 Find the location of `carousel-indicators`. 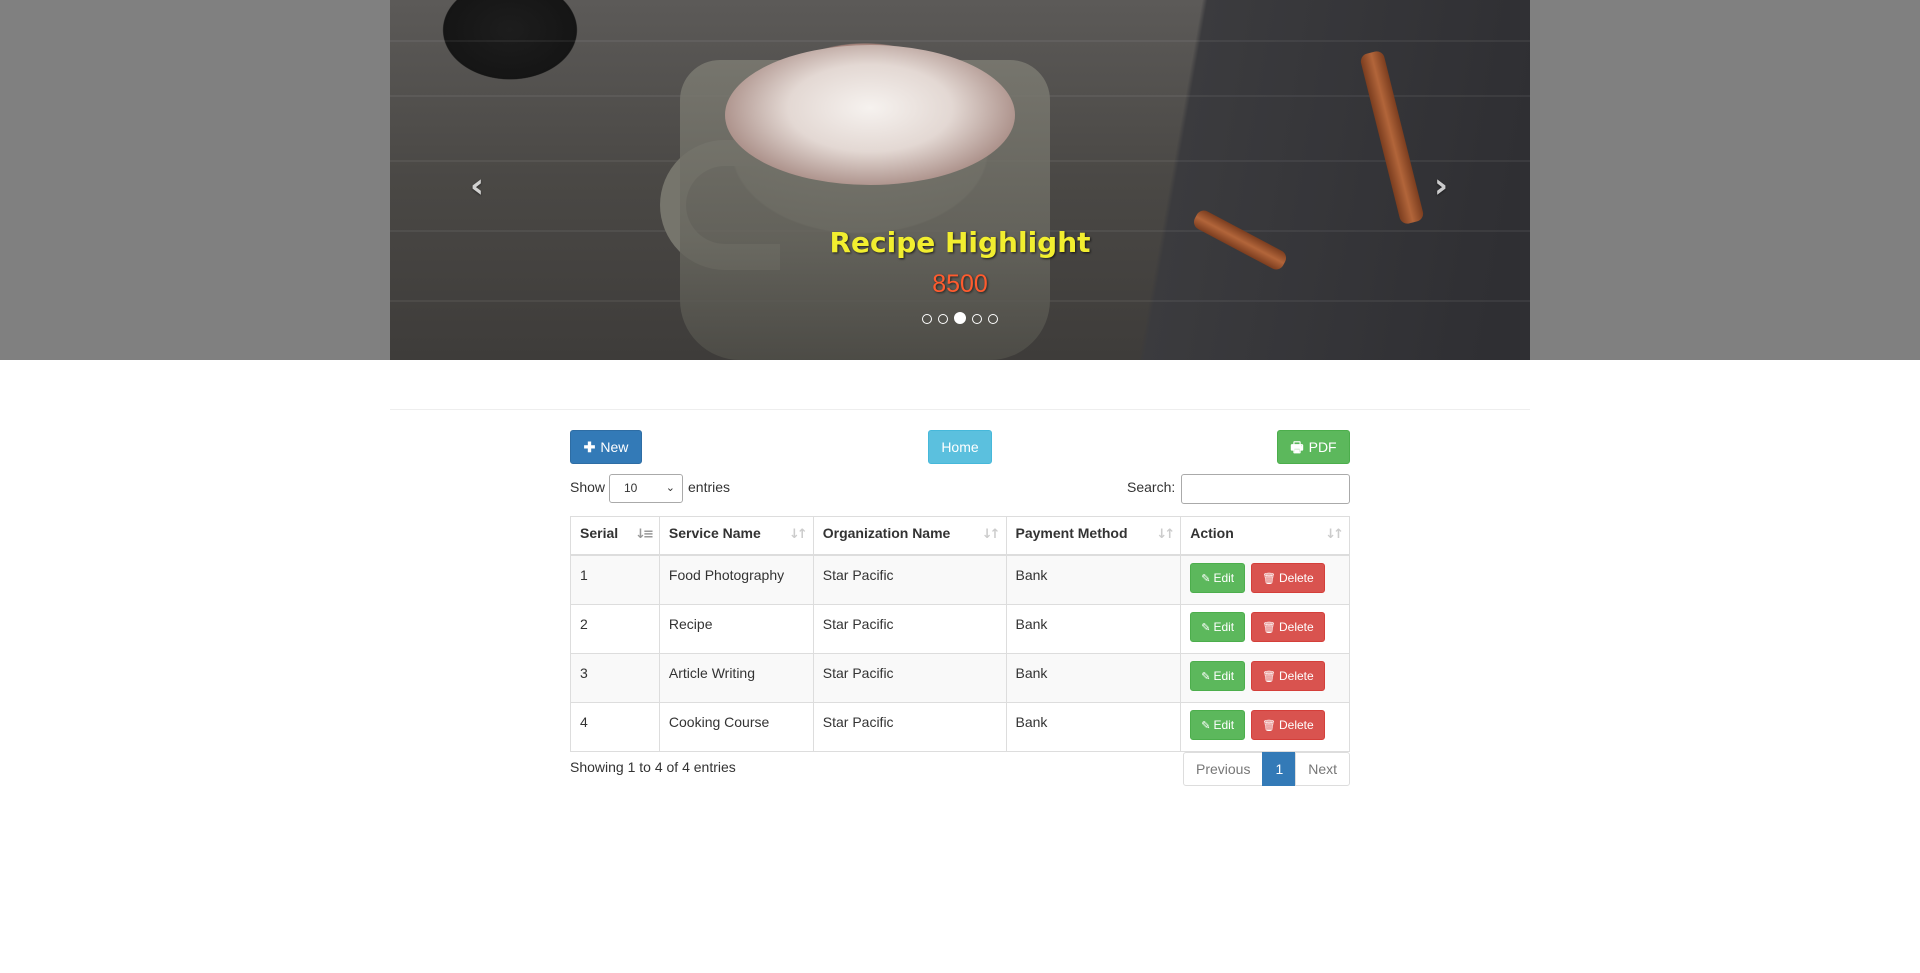

carousel-indicators is located at coordinates (960, 318).